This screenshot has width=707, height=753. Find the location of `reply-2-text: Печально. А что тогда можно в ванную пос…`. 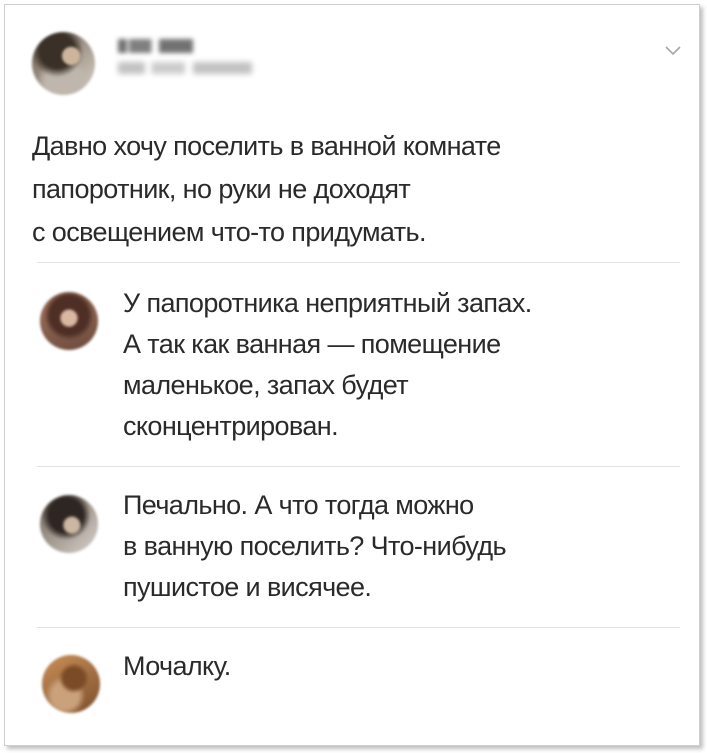

reply-2-text: Печально. А что тогда можно в ванную пос… is located at coordinates (315, 546).